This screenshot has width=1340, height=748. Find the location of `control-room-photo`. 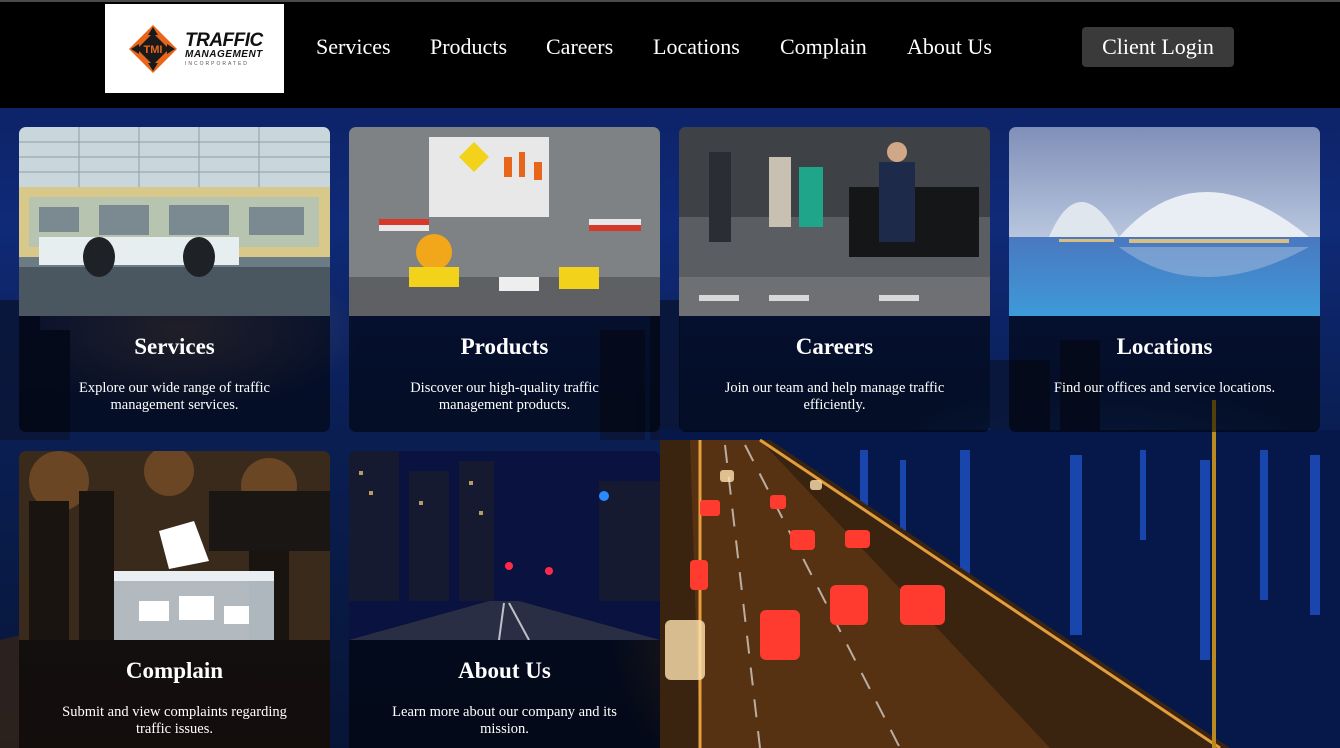

control-room-photo is located at coordinates (174, 221).